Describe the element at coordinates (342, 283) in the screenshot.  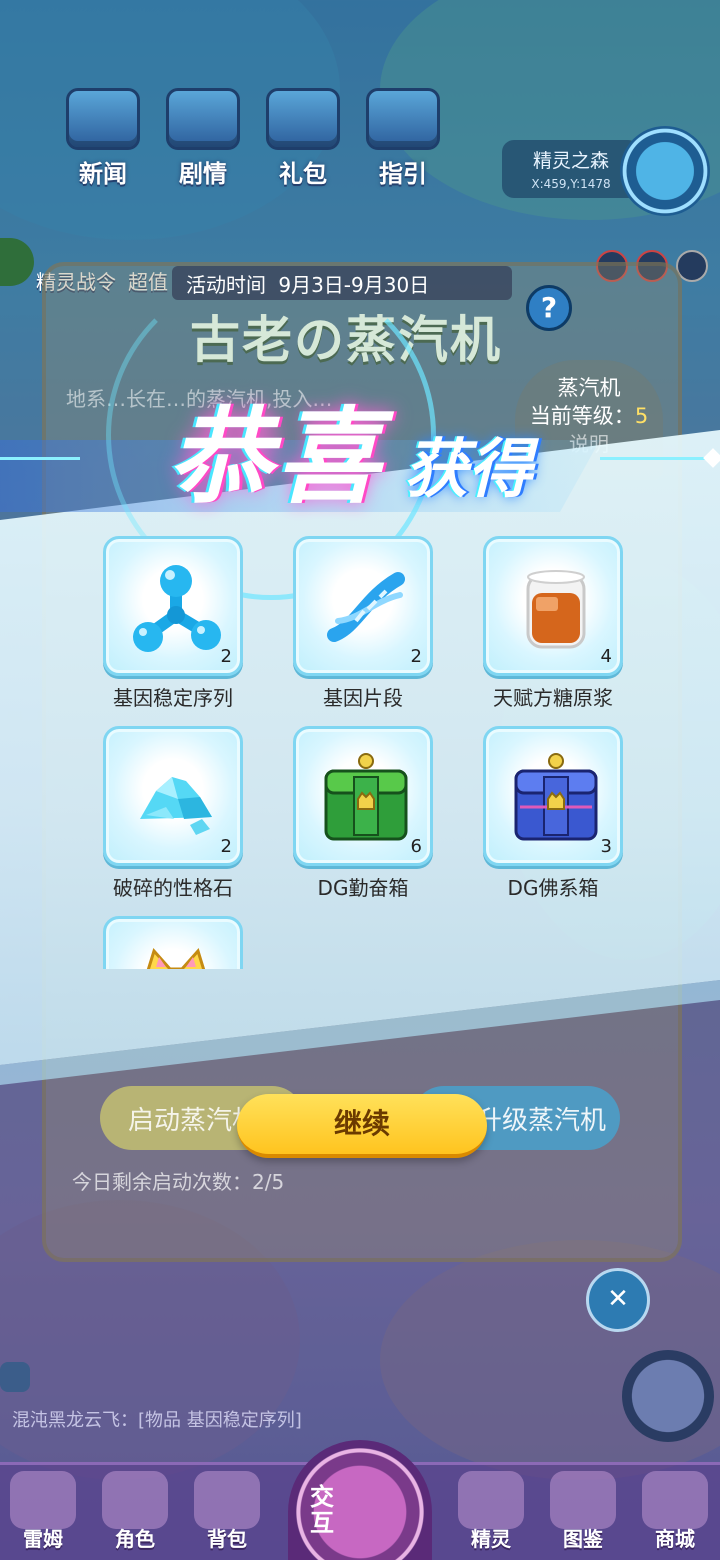
I see `event-time: 活动时间 9月3日-9月30日` at that location.